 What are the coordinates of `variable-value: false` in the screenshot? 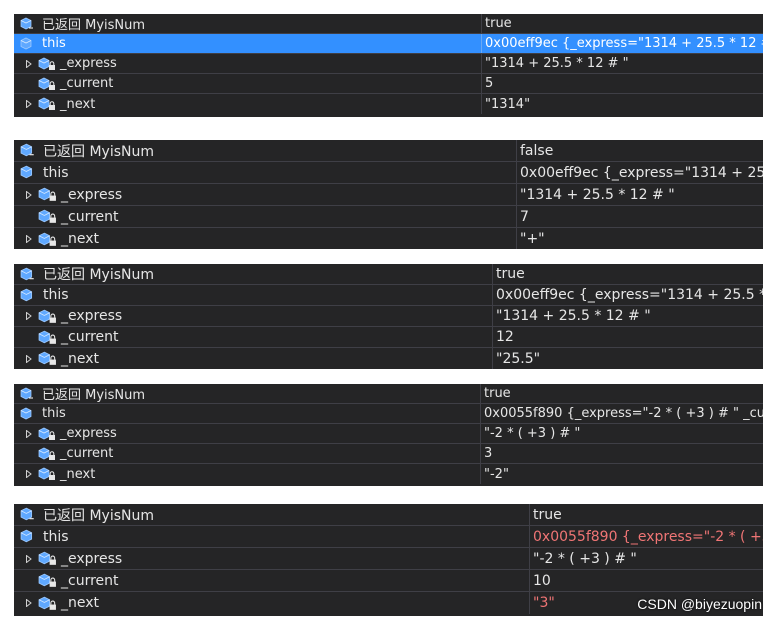 It's located at (640, 151).